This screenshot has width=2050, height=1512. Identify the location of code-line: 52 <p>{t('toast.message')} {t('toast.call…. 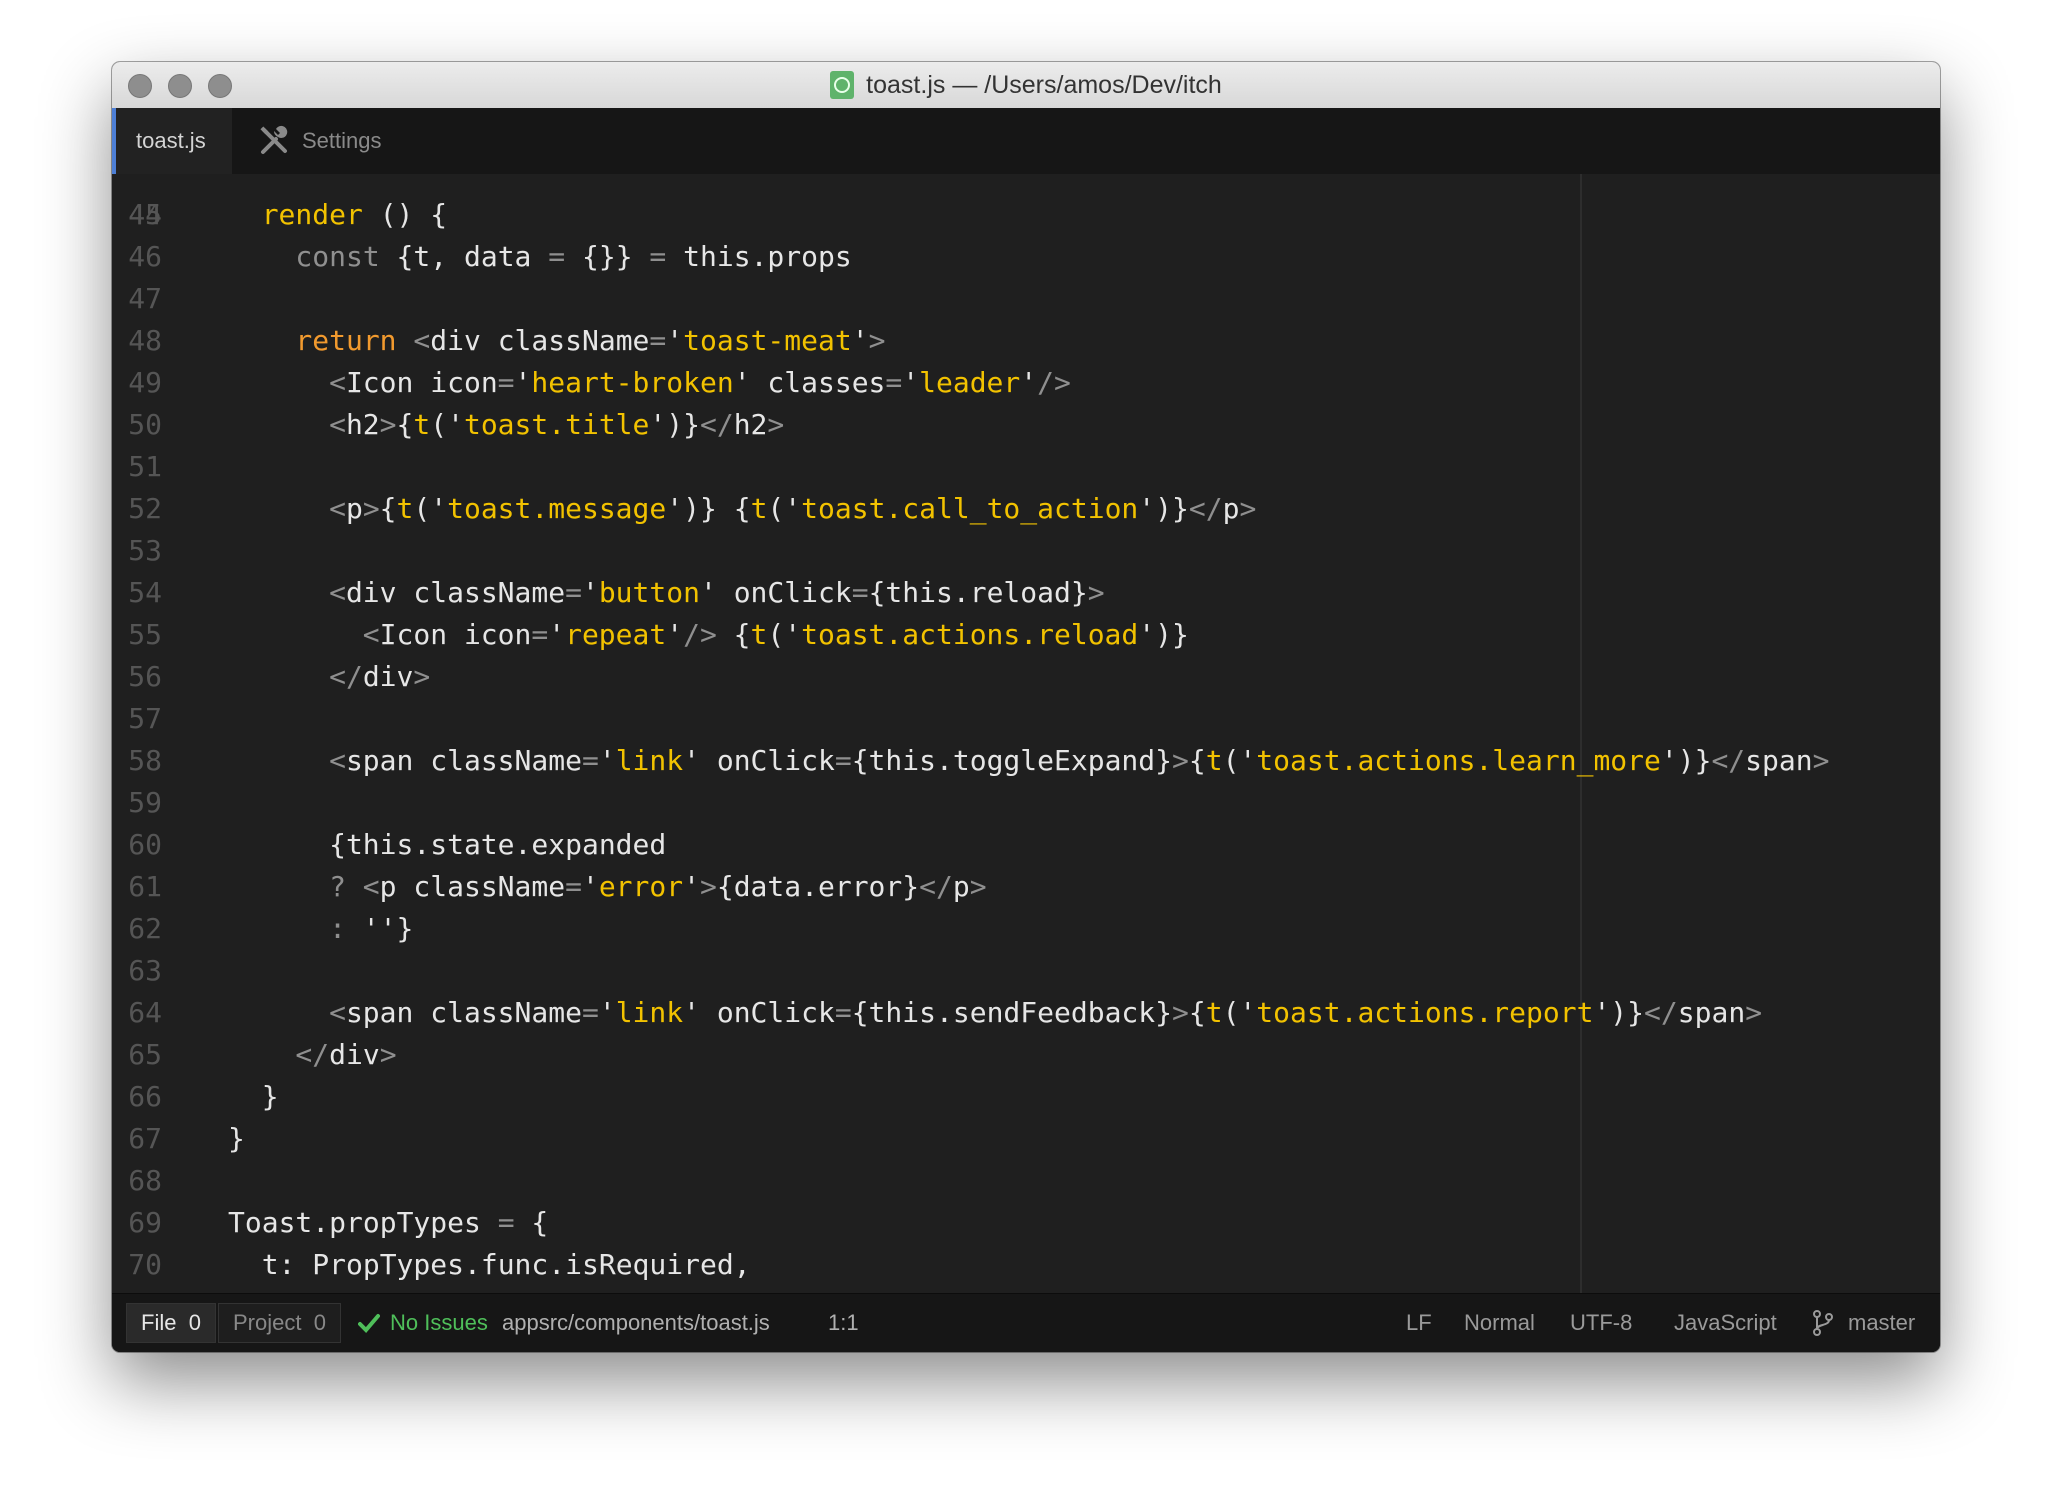
(1026, 509).